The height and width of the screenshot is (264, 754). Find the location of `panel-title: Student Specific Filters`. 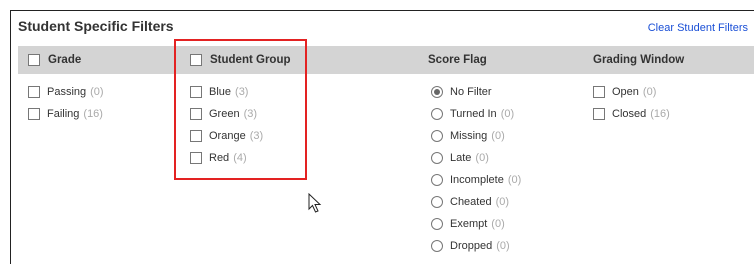

panel-title: Student Specific Filters is located at coordinates (96, 26).